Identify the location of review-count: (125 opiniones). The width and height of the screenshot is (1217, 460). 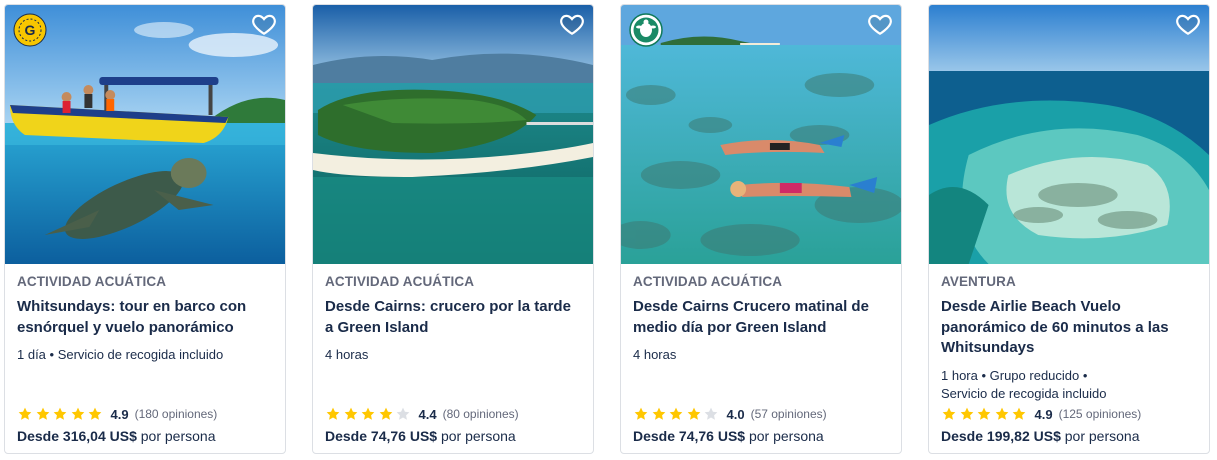
(1100, 414).